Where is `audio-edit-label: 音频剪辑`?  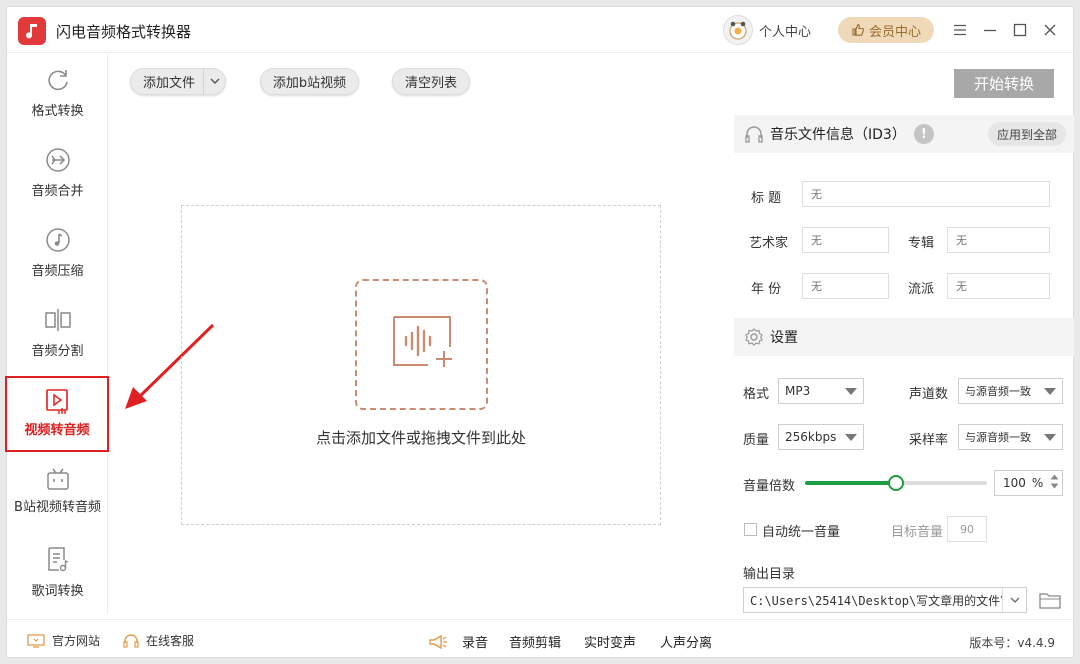
audio-edit-label: 音频剪辑 is located at coordinates (535, 643).